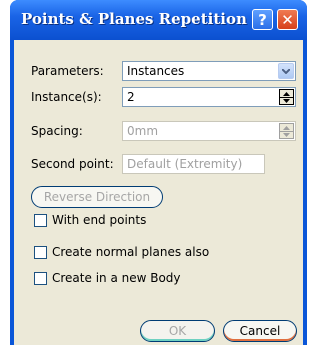 This screenshot has width=320, height=345. What do you see at coordinates (66, 97) in the screenshot?
I see `instances-label: Instance(s):` at bounding box center [66, 97].